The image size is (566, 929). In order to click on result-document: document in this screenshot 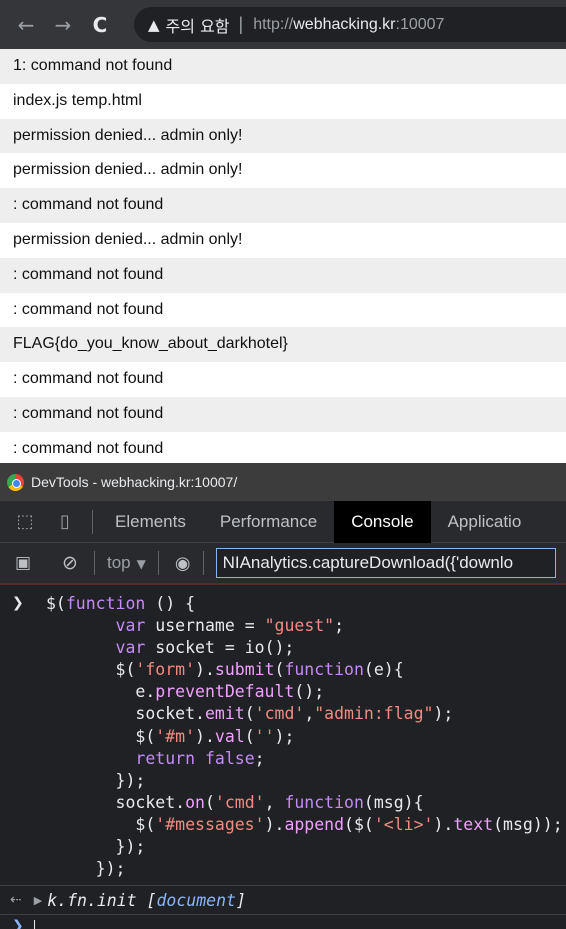, I will do `click(196, 900)`.